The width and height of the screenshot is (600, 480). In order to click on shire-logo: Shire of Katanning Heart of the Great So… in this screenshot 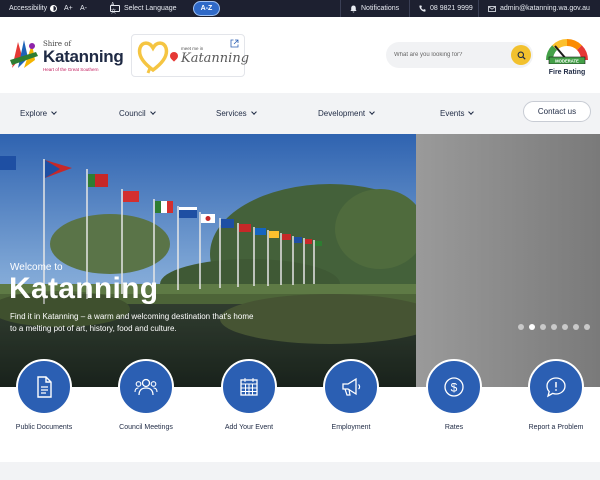, I will do `click(66, 64)`.